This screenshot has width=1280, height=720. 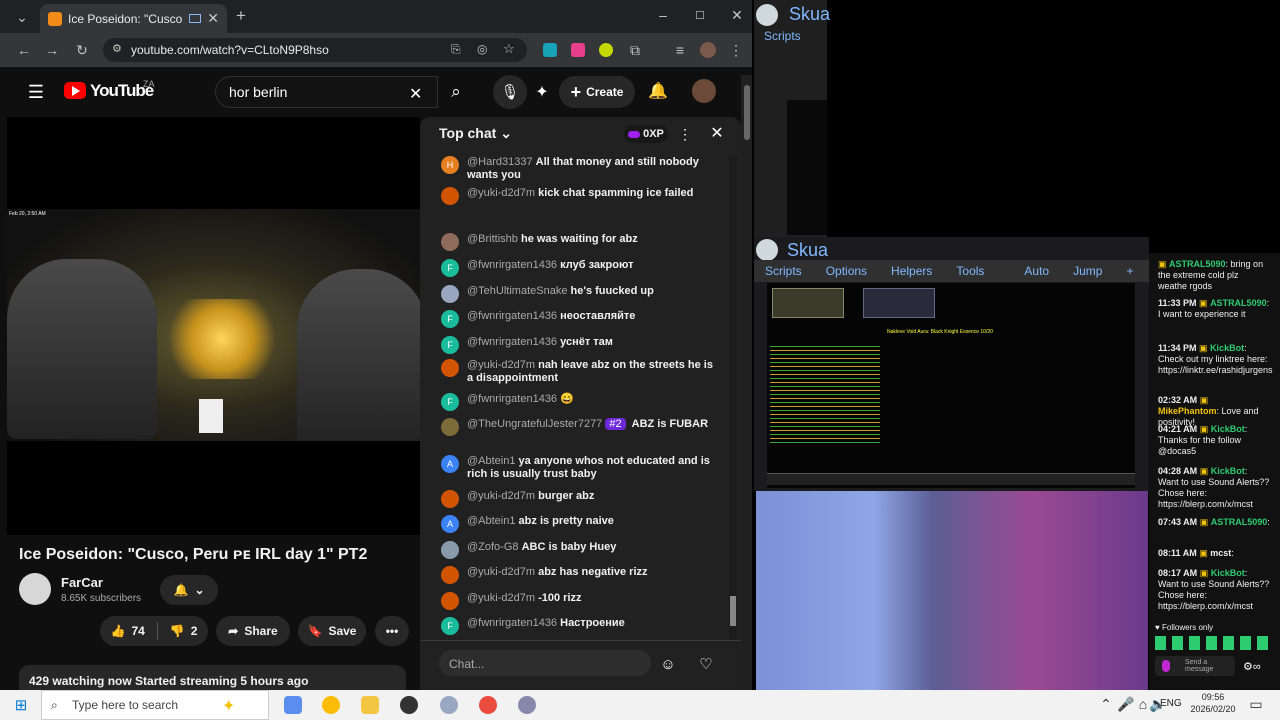 What do you see at coordinates (1036, 271) in the screenshot?
I see `skua-menu-auto: Auto` at bounding box center [1036, 271].